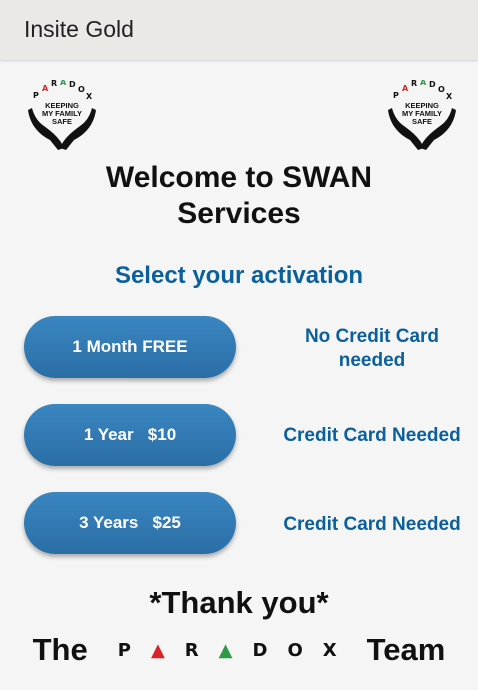 The height and width of the screenshot is (690, 478). I want to click on three-years-button: 3 Years $25, so click(130, 523).